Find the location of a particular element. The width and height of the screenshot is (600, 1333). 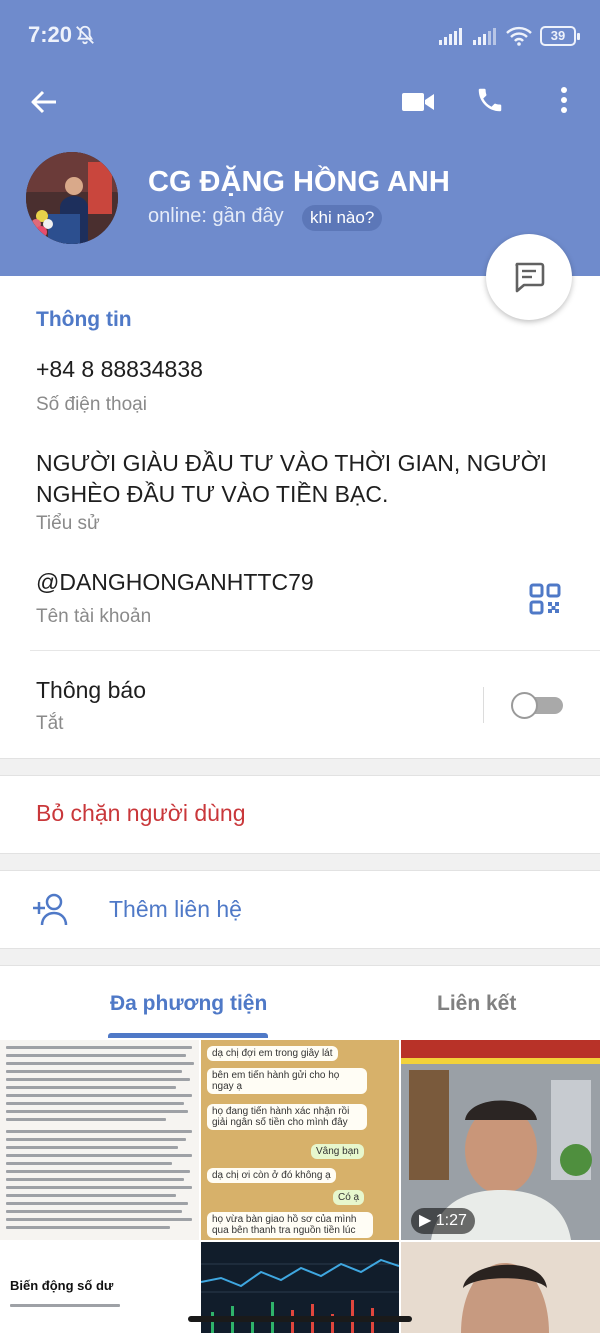

qr-code-icon is located at coordinates (545, 599).